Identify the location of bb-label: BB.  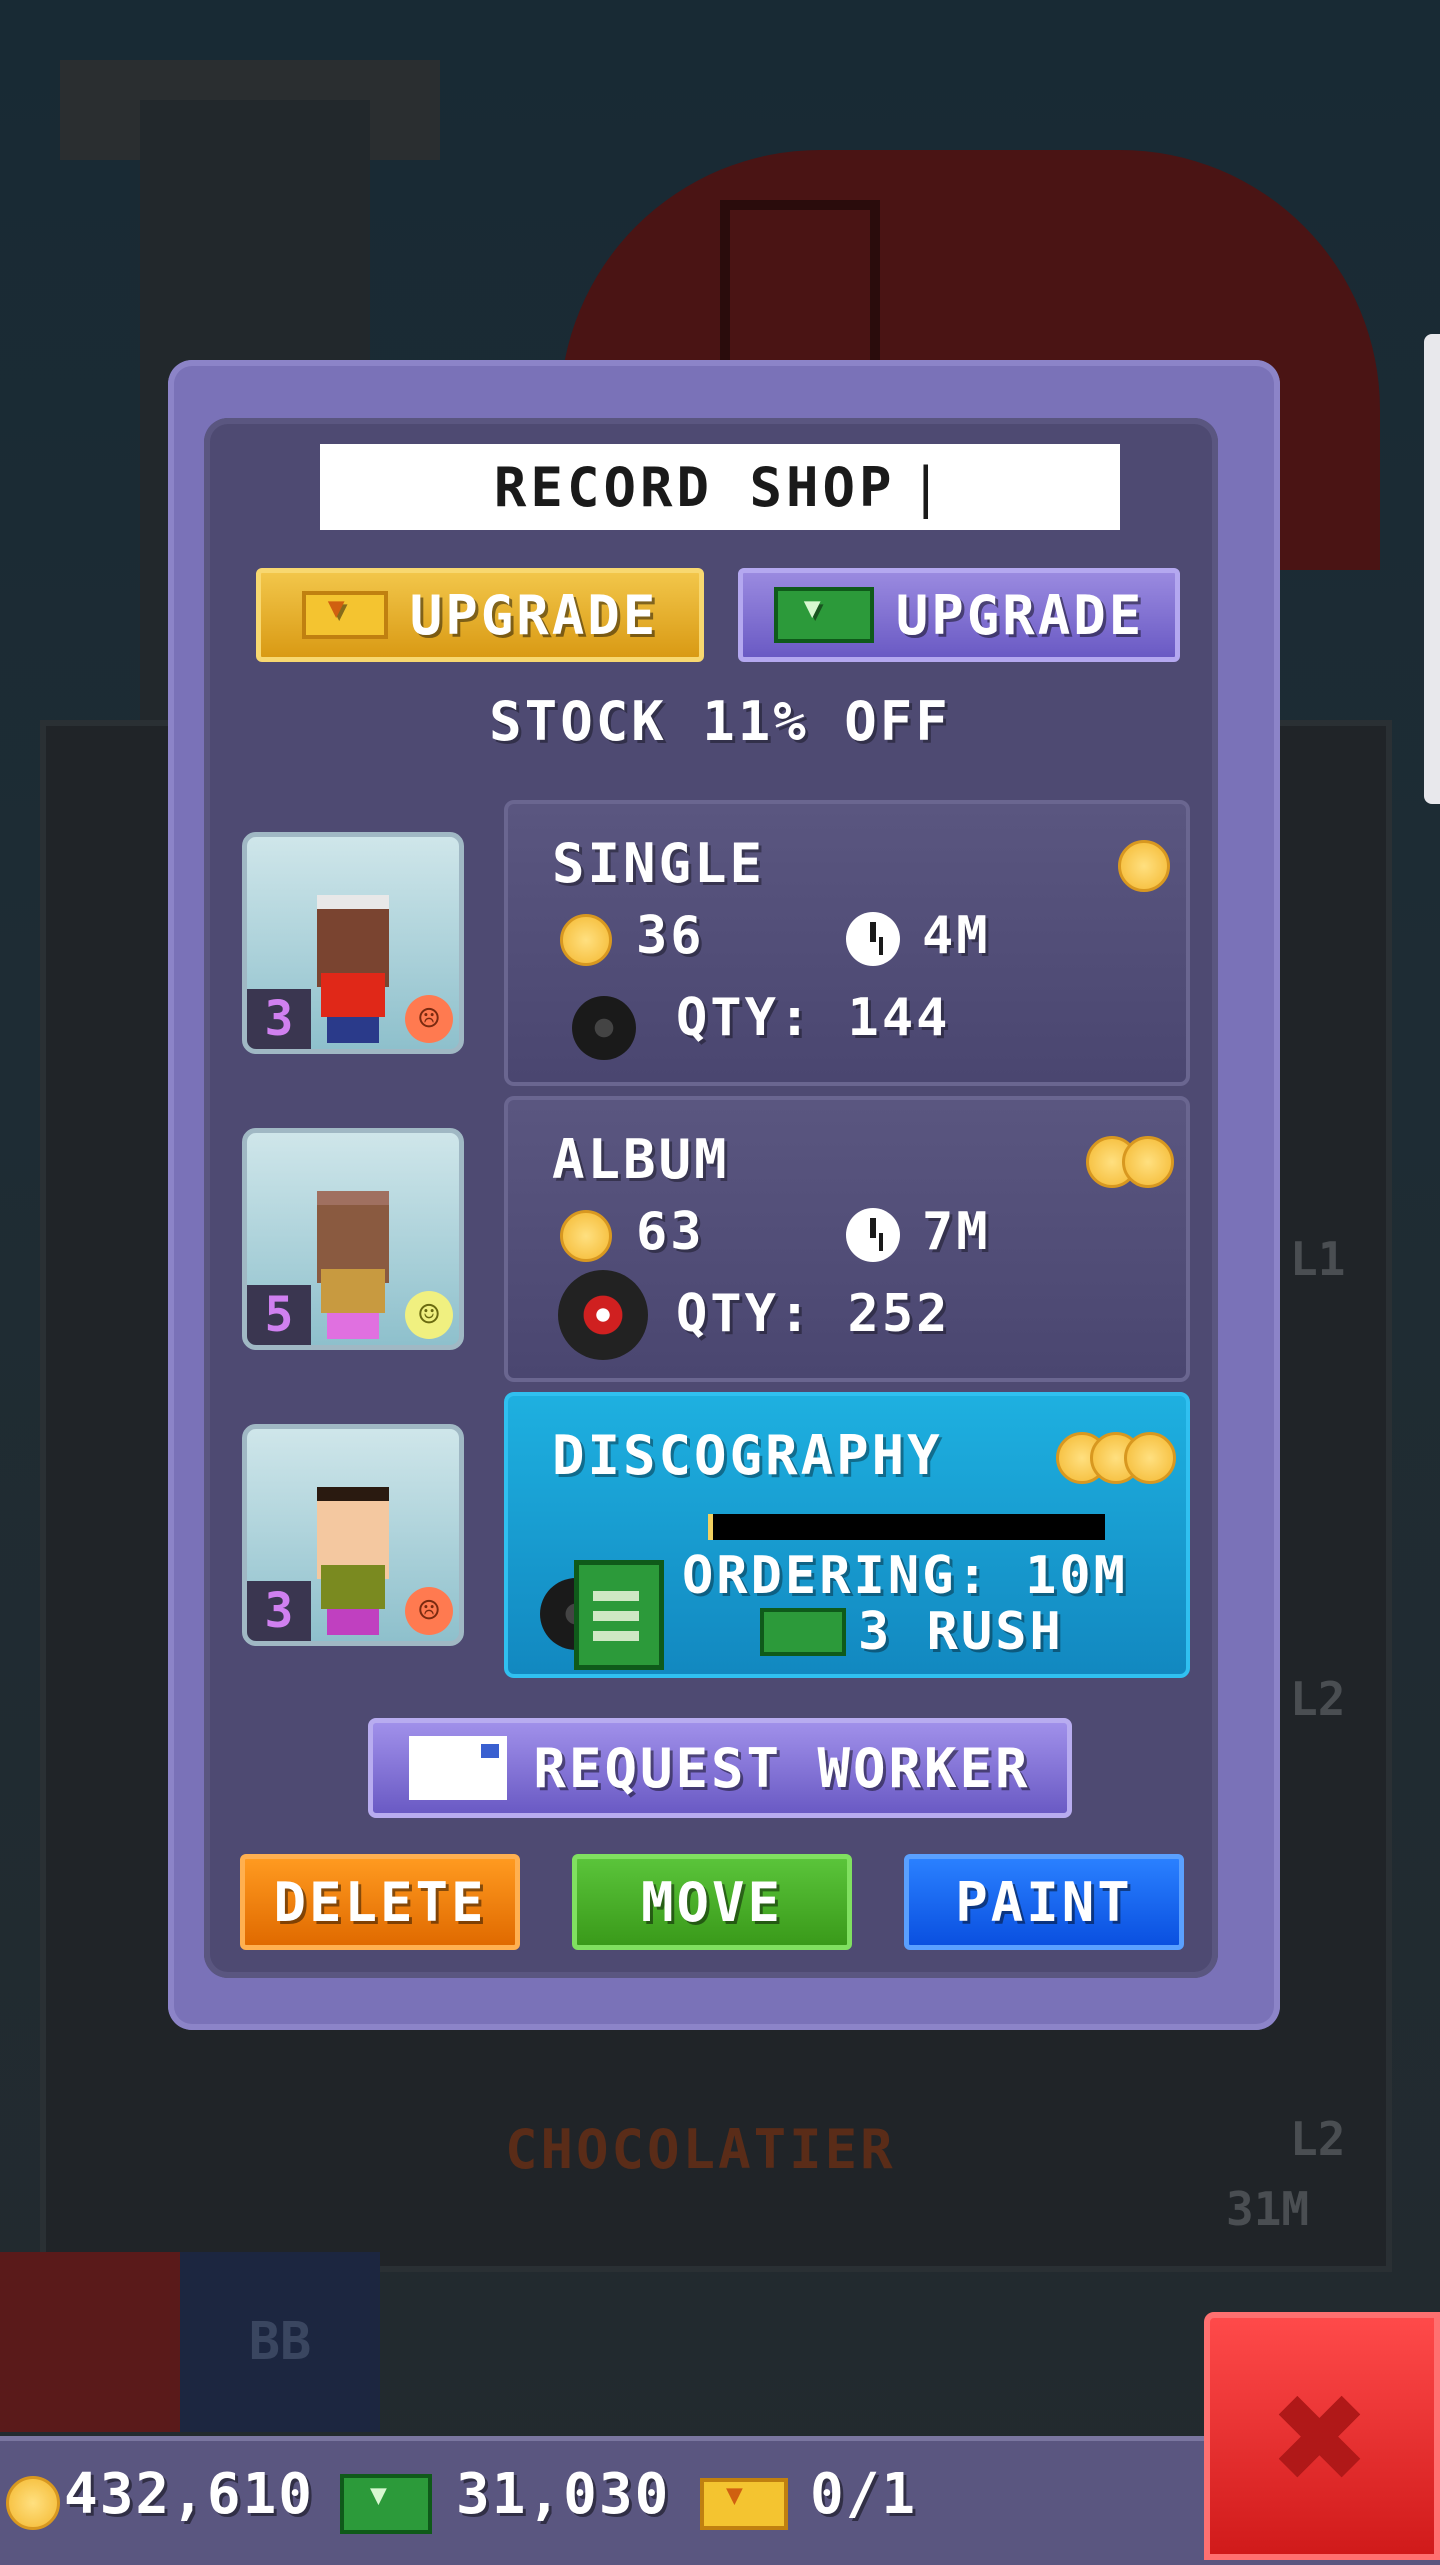
(280, 2342).